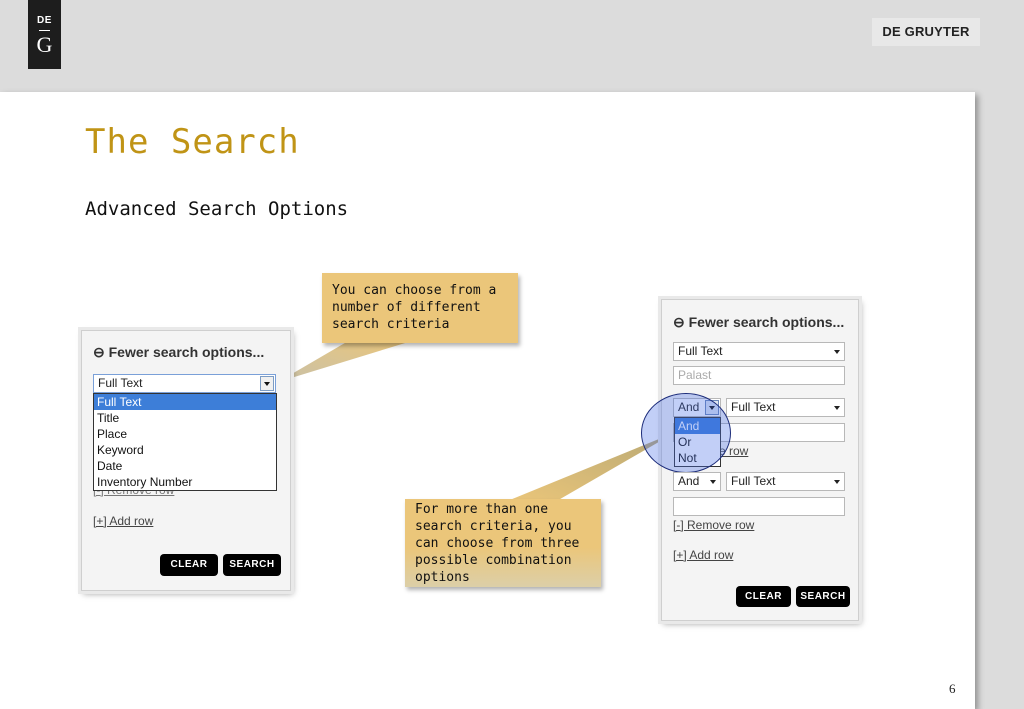 The width and height of the screenshot is (1024, 709). Describe the element at coordinates (44, 44) in the screenshot. I see `logo-bottom-text: G` at that location.